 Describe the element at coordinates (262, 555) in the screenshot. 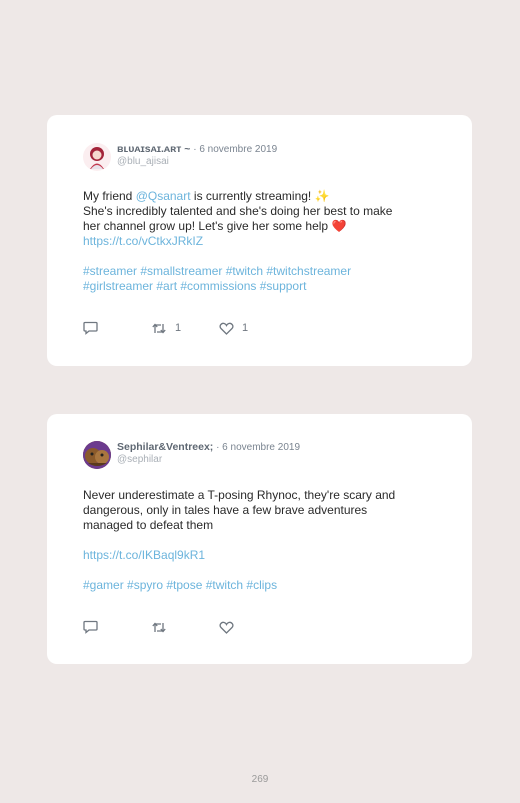

I see `tweet-url-link: https://t.co/IKBaql9kR1` at that location.